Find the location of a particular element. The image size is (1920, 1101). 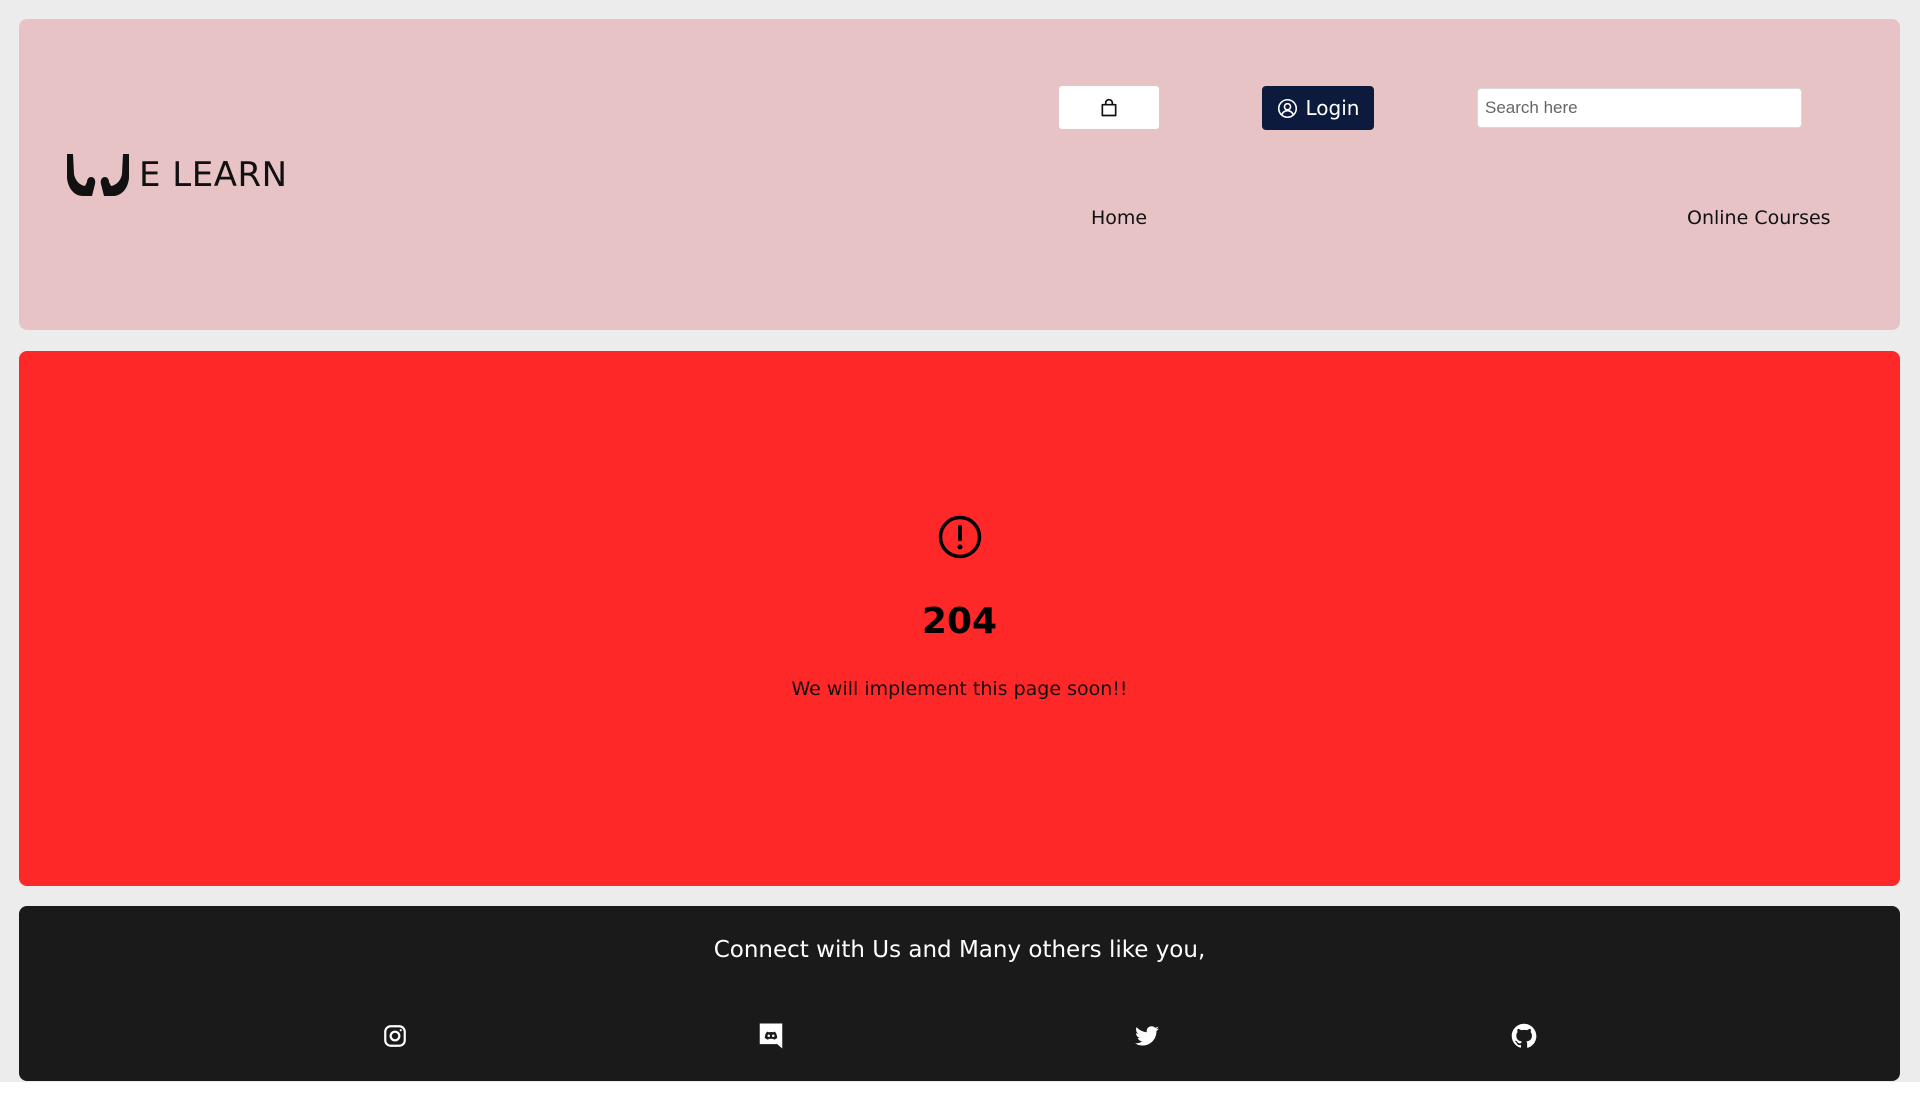

discord-icon is located at coordinates (771, 1036).